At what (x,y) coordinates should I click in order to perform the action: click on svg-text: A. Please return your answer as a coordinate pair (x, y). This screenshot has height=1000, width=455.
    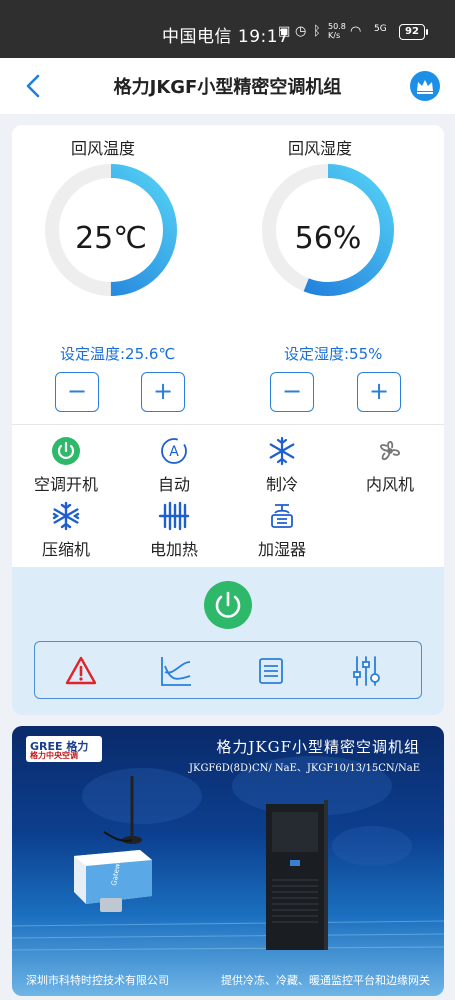
    Looking at the image, I should click on (174, 452).